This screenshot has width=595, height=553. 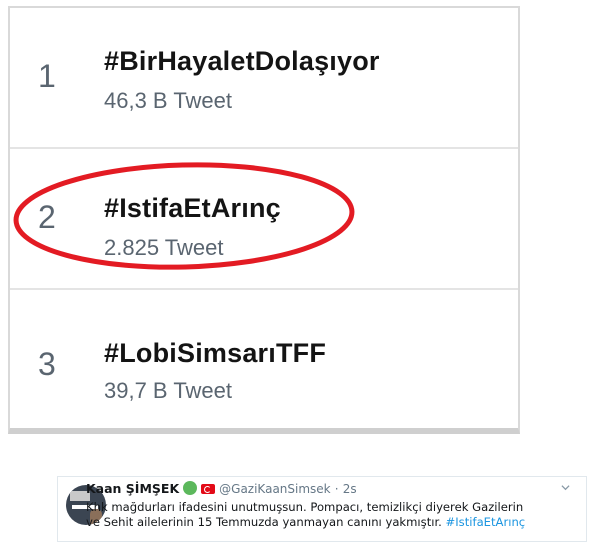 What do you see at coordinates (192, 208) in the screenshot?
I see `trend-hashtag: #IstifaEtArınç` at bounding box center [192, 208].